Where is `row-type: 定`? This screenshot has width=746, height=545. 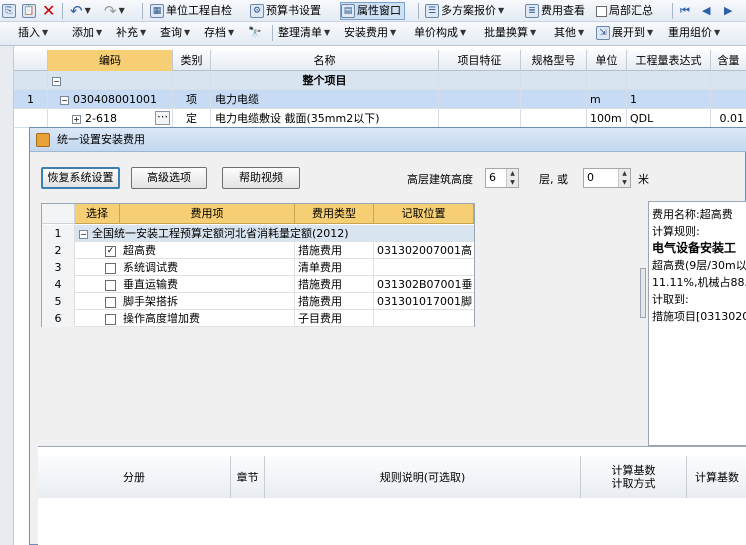 row-type: 定 is located at coordinates (192, 118).